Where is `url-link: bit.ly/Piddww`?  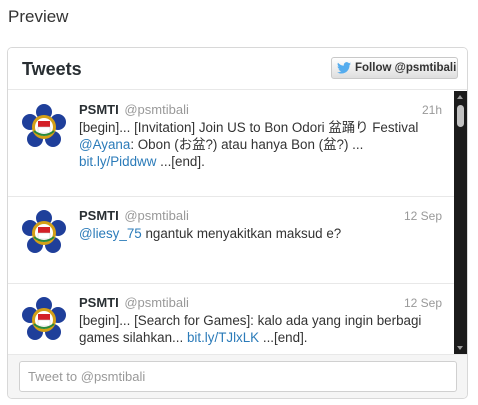 url-link: bit.ly/Piddww is located at coordinates (117, 161).